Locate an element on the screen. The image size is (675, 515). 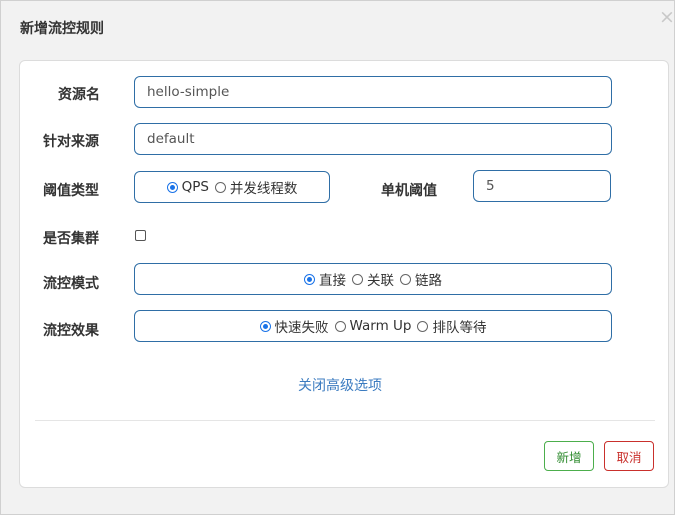
threshold-type-group: QPS 并发线程数 is located at coordinates (232, 187).